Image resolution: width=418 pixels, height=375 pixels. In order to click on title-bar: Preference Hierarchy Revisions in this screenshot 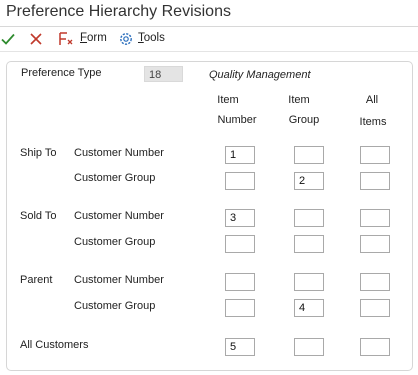, I will do `click(209, 13)`.